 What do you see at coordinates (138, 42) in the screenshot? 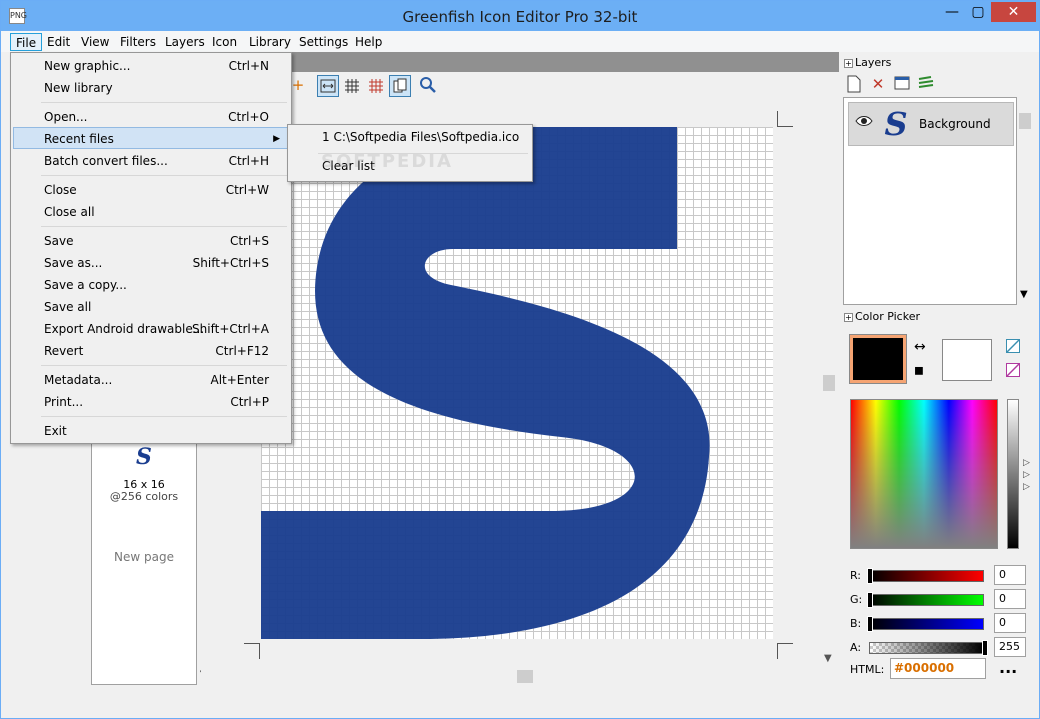
I see `menu-filters: Filters` at bounding box center [138, 42].